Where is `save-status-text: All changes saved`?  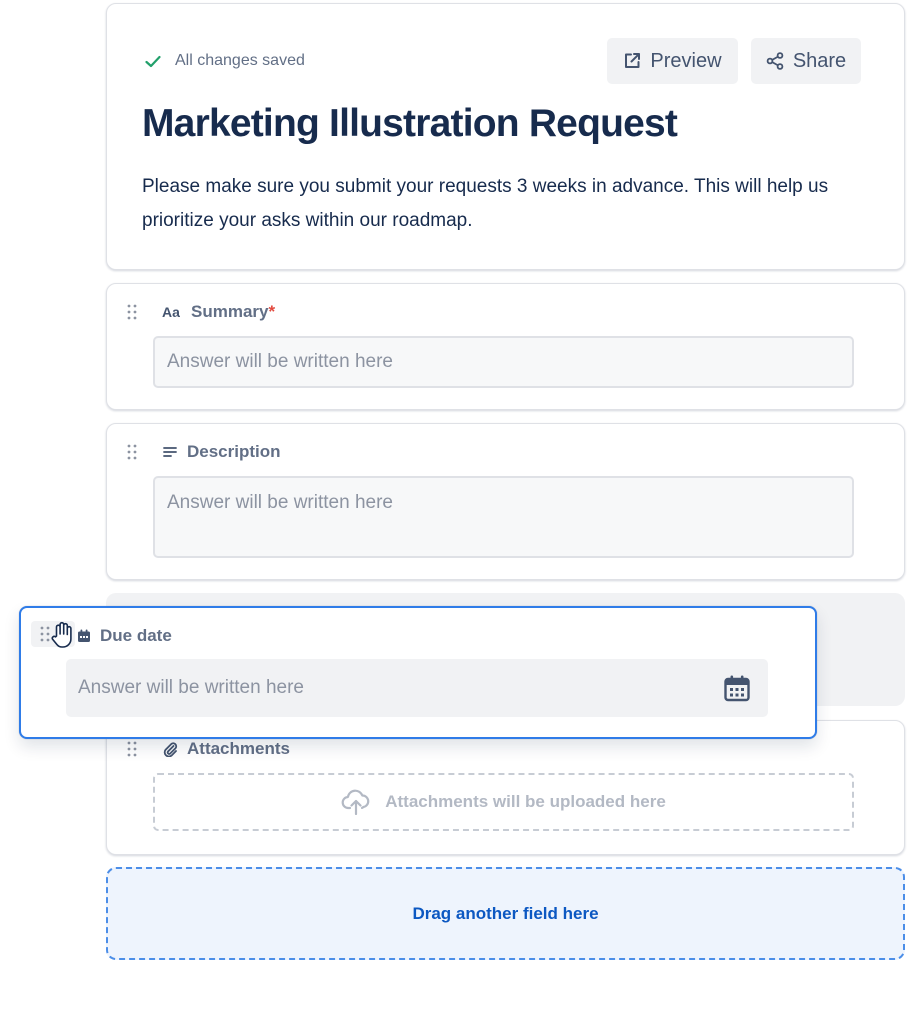
save-status-text: All changes saved is located at coordinates (240, 60).